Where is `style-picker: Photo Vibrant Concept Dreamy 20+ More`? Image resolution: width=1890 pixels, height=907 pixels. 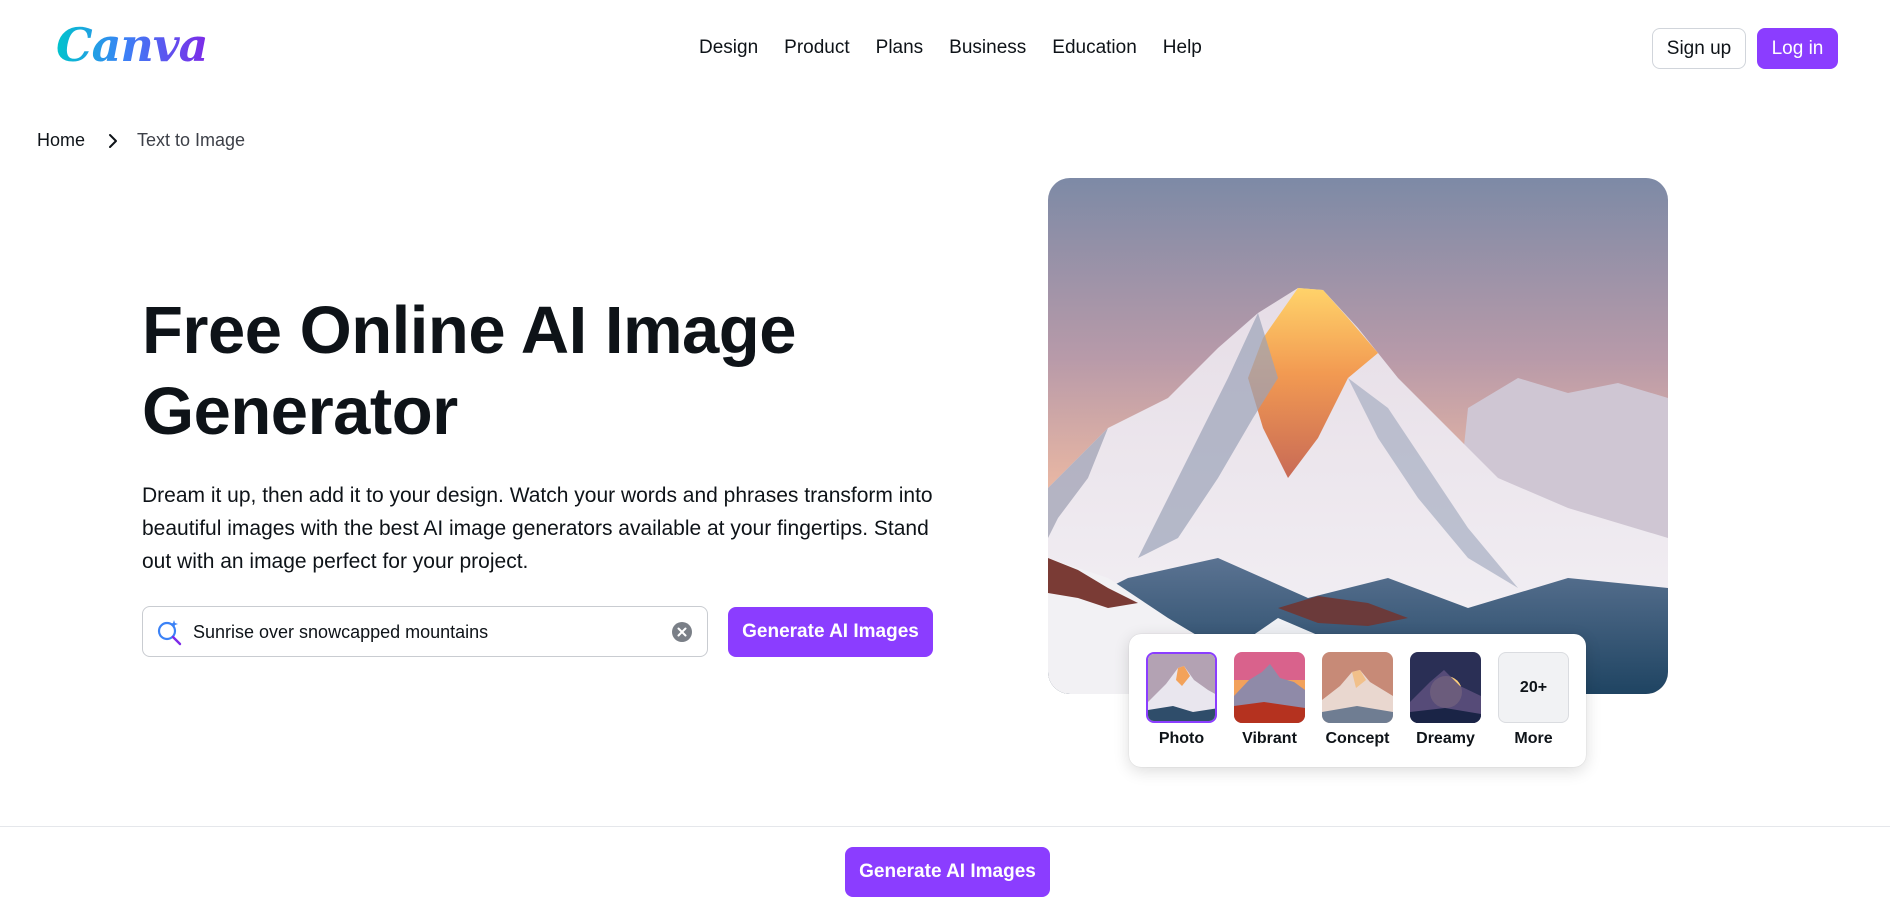
style-picker: Photo Vibrant Concept Dreamy 20+ More is located at coordinates (1357, 700).